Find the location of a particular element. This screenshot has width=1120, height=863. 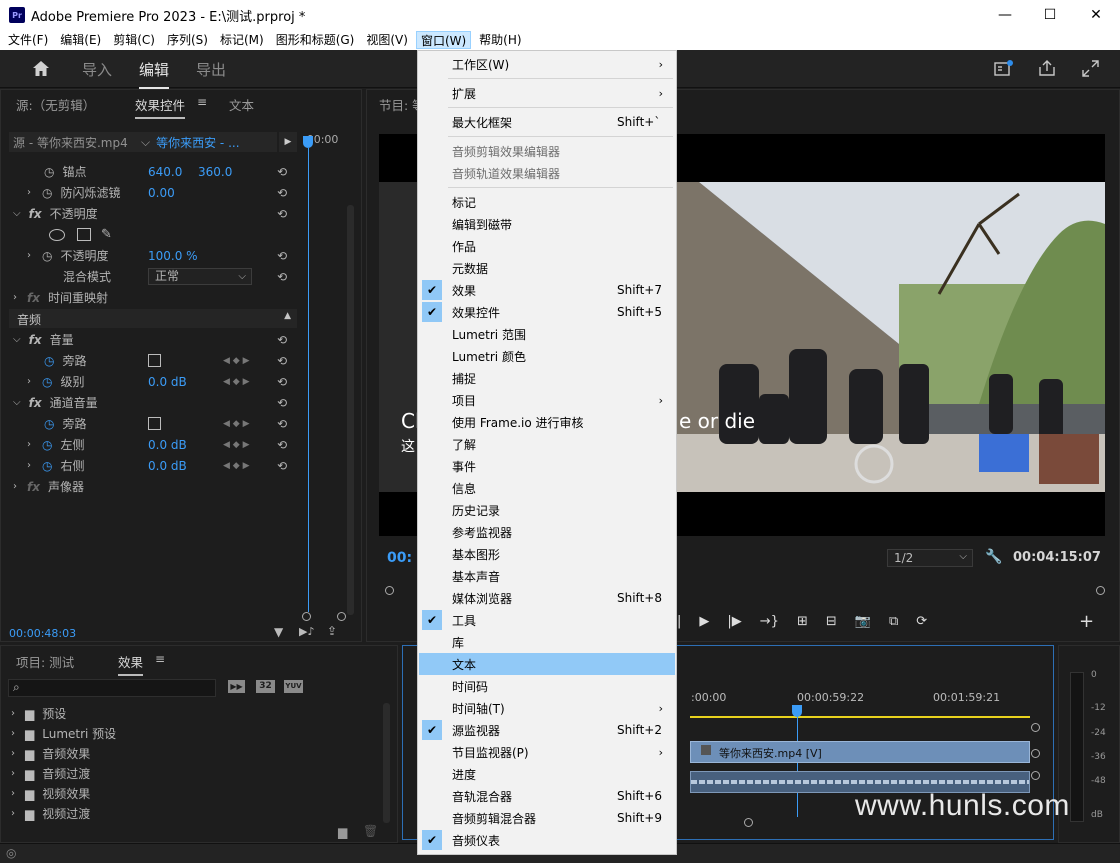

menu-item-markers: 标记 is located at coordinates (547, 202).